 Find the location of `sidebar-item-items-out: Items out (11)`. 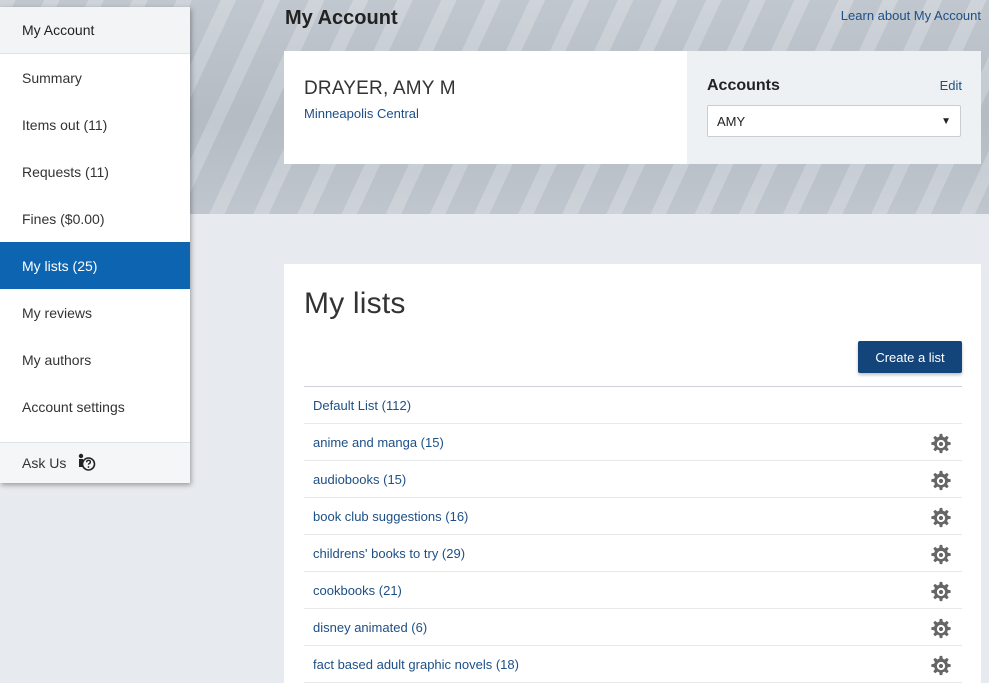

sidebar-item-items-out: Items out (11) is located at coordinates (95, 124).